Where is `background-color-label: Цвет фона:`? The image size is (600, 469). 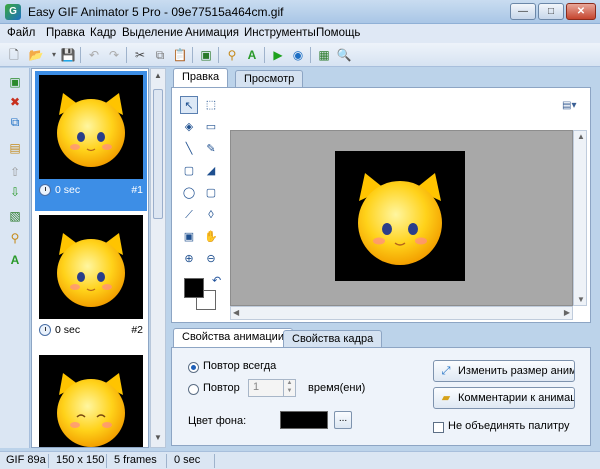 background-color-label: Цвет фона: is located at coordinates (217, 421).